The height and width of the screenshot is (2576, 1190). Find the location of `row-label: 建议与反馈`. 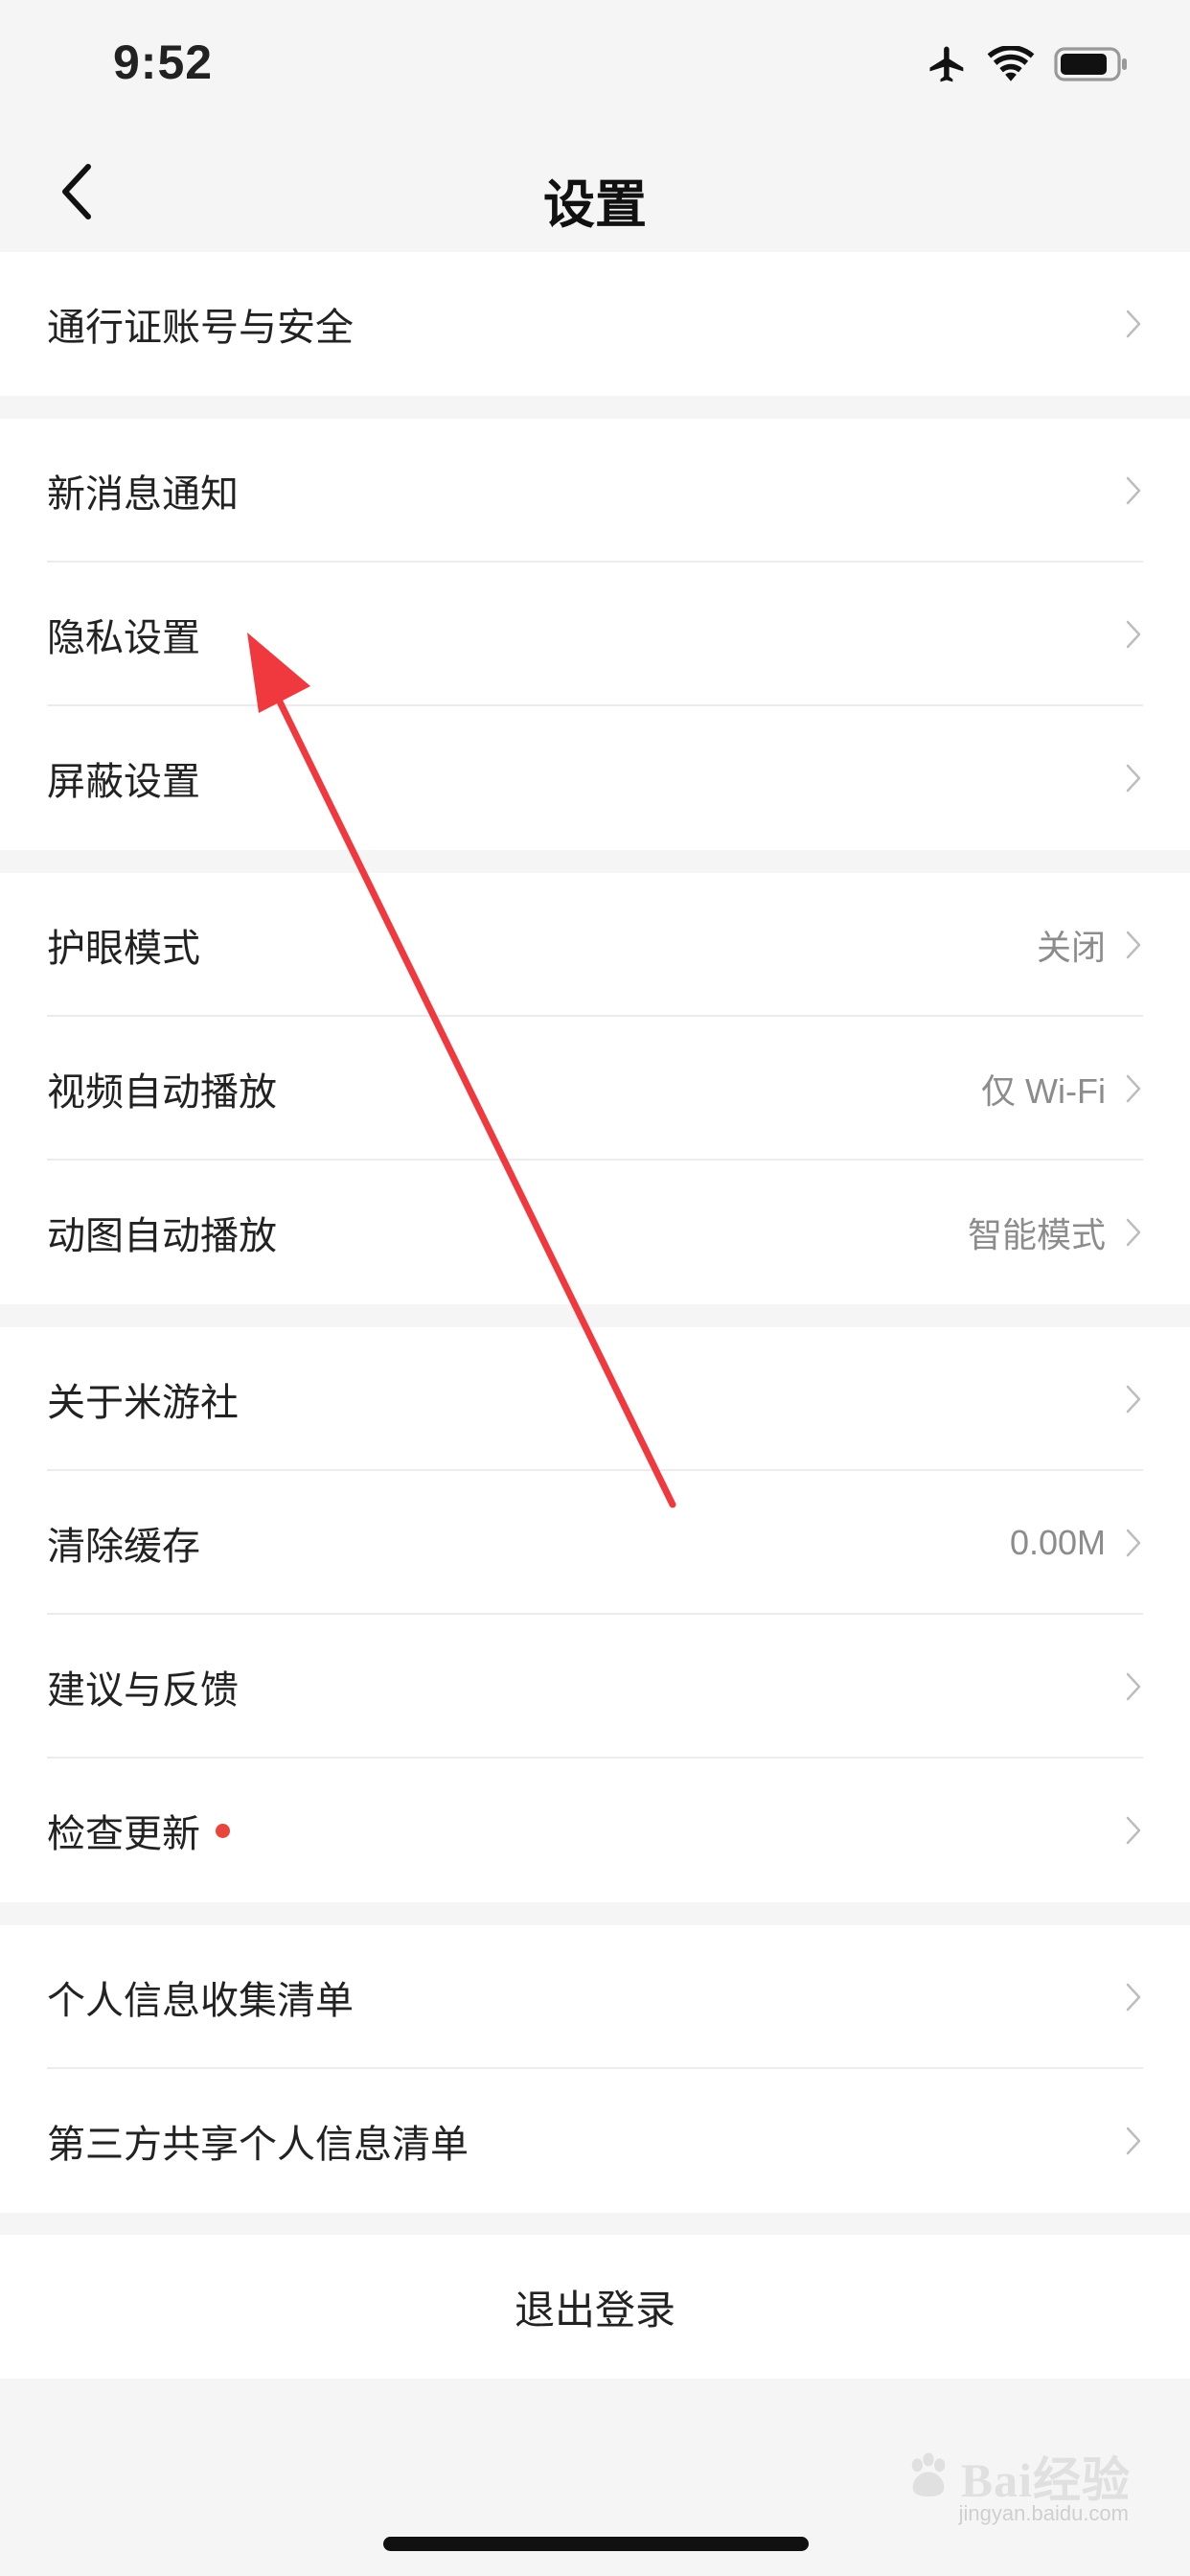

row-label: 建议与反馈 is located at coordinates (143, 1690).